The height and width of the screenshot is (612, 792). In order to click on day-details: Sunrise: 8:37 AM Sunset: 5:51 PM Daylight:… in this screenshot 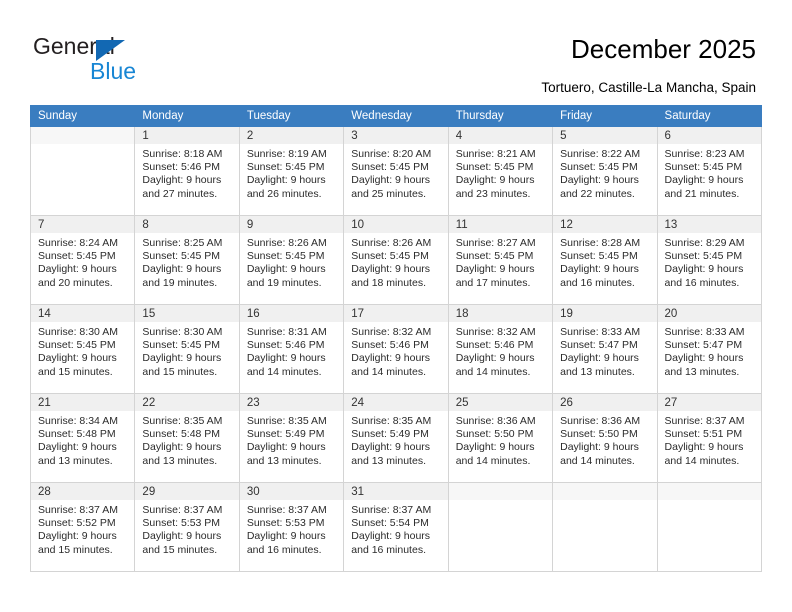, I will do `click(709, 439)`.